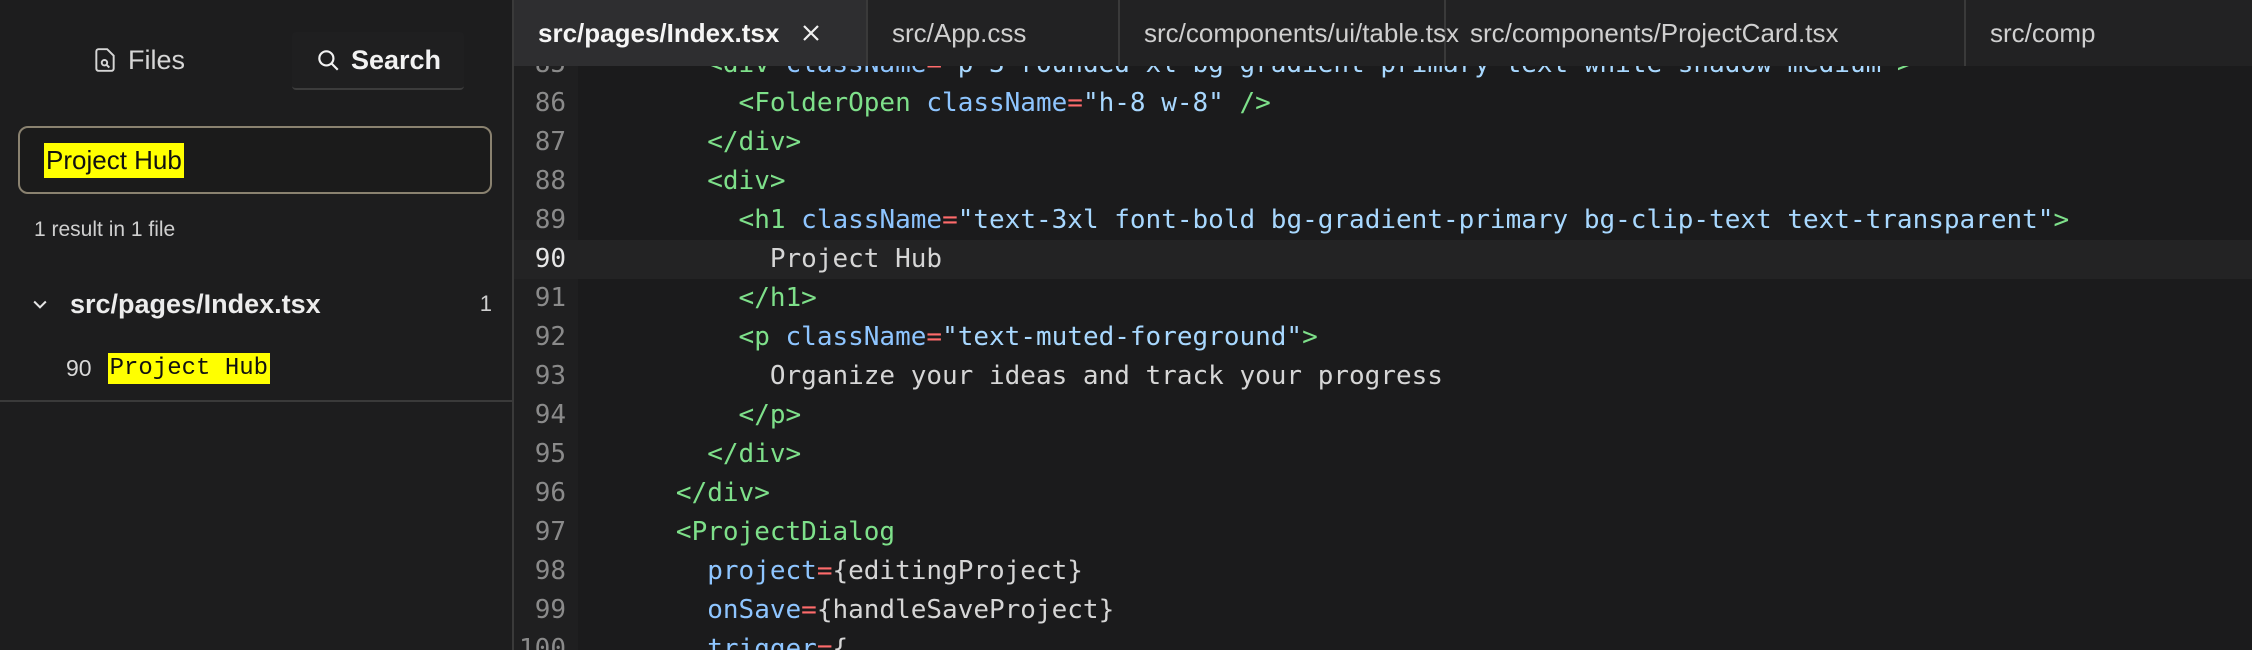 The height and width of the screenshot is (650, 2252). I want to click on code-line: 99 onSave={handleSaveProject}, so click(1383, 610).